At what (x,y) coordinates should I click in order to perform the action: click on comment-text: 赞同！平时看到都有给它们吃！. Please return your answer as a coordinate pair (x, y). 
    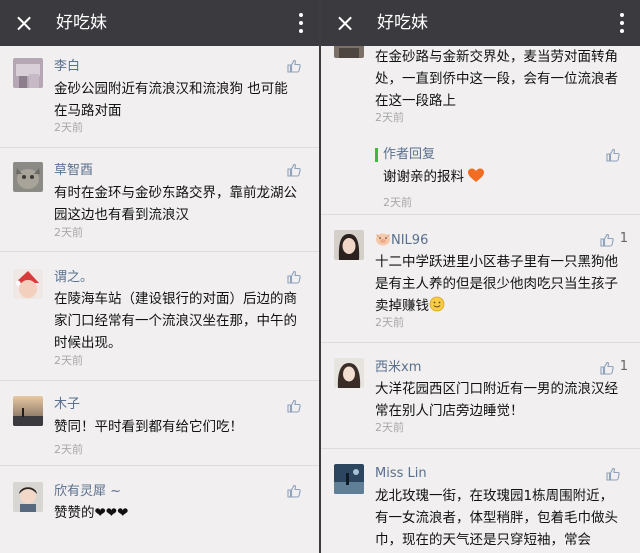
    Looking at the image, I should click on (148, 427).